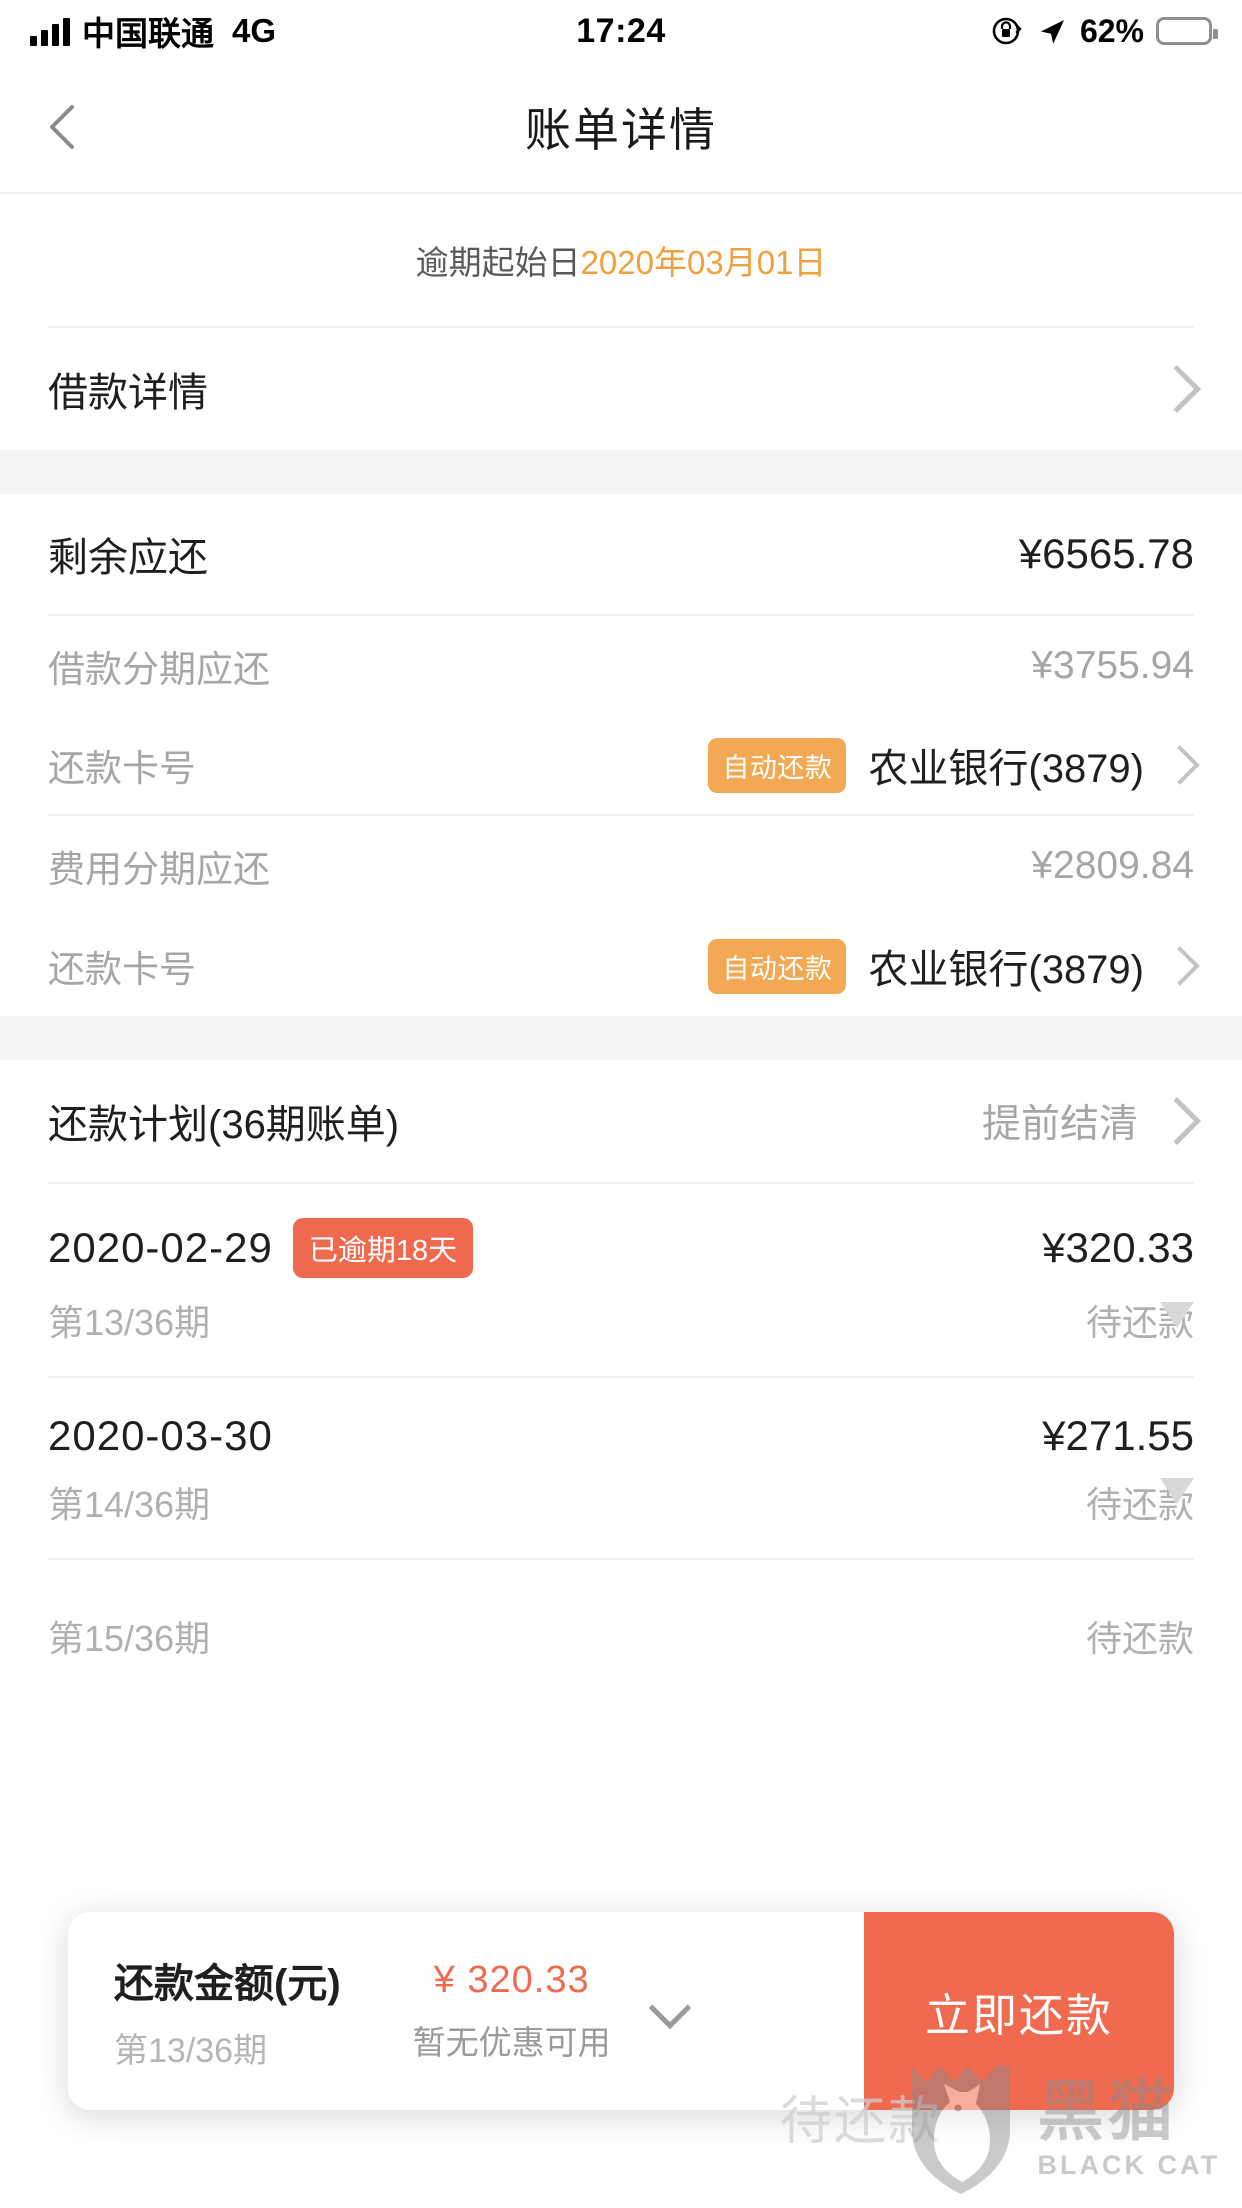 The image size is (1242, 2208). I want to click on rotation-lock-icon, so click(1007, 31).